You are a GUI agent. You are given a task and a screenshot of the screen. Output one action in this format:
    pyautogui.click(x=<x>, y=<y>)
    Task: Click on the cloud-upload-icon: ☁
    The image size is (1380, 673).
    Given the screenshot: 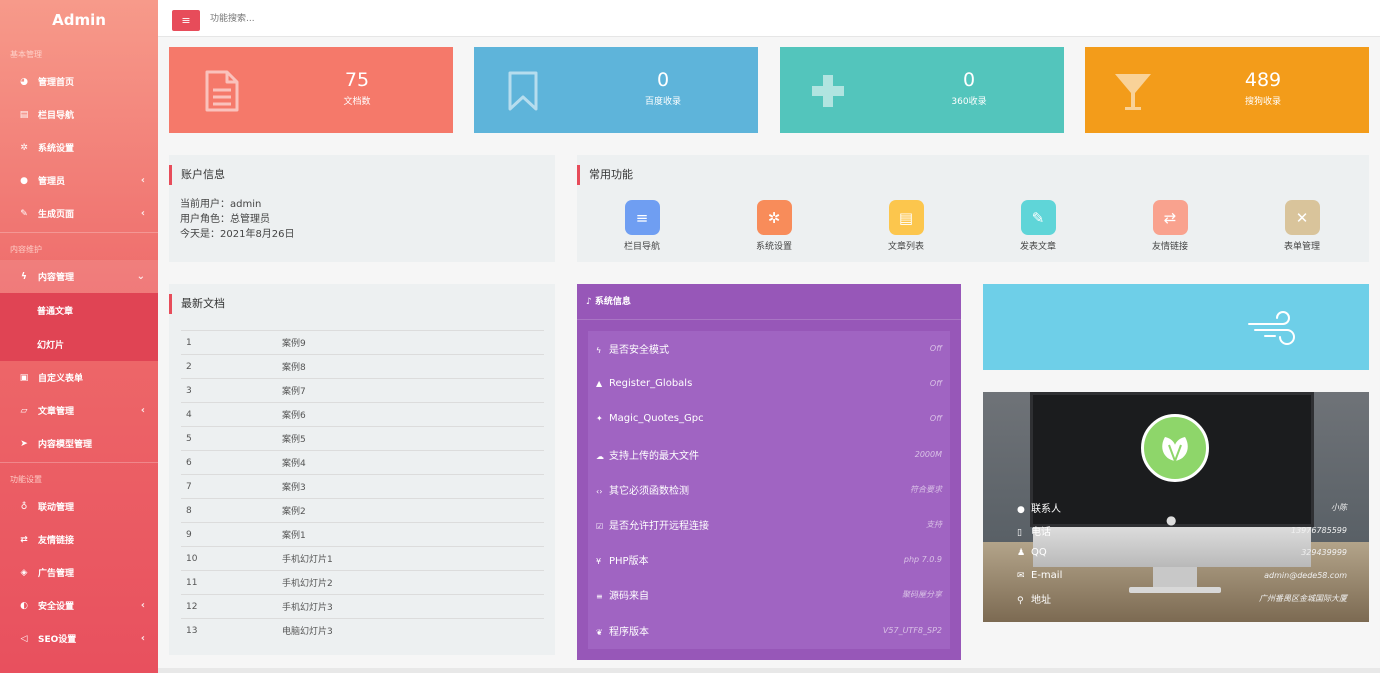 What is the action you would take?
    pyautogui.click(x=600, y=456)
    